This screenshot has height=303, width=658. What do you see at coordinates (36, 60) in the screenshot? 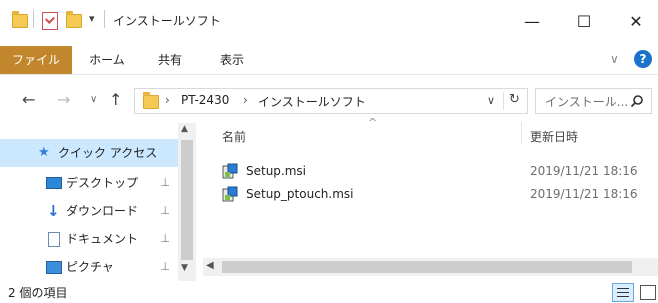
I see `tab-file: ファイル` at bounding box center [36, 60].